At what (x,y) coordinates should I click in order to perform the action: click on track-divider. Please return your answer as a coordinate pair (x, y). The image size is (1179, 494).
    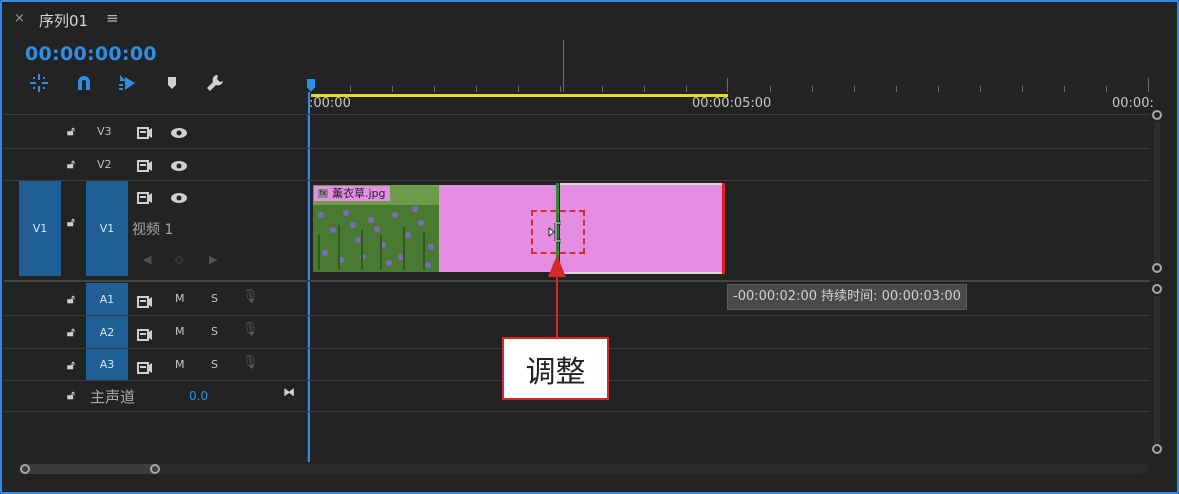
    Looking at the image, I should click on (577, 411).